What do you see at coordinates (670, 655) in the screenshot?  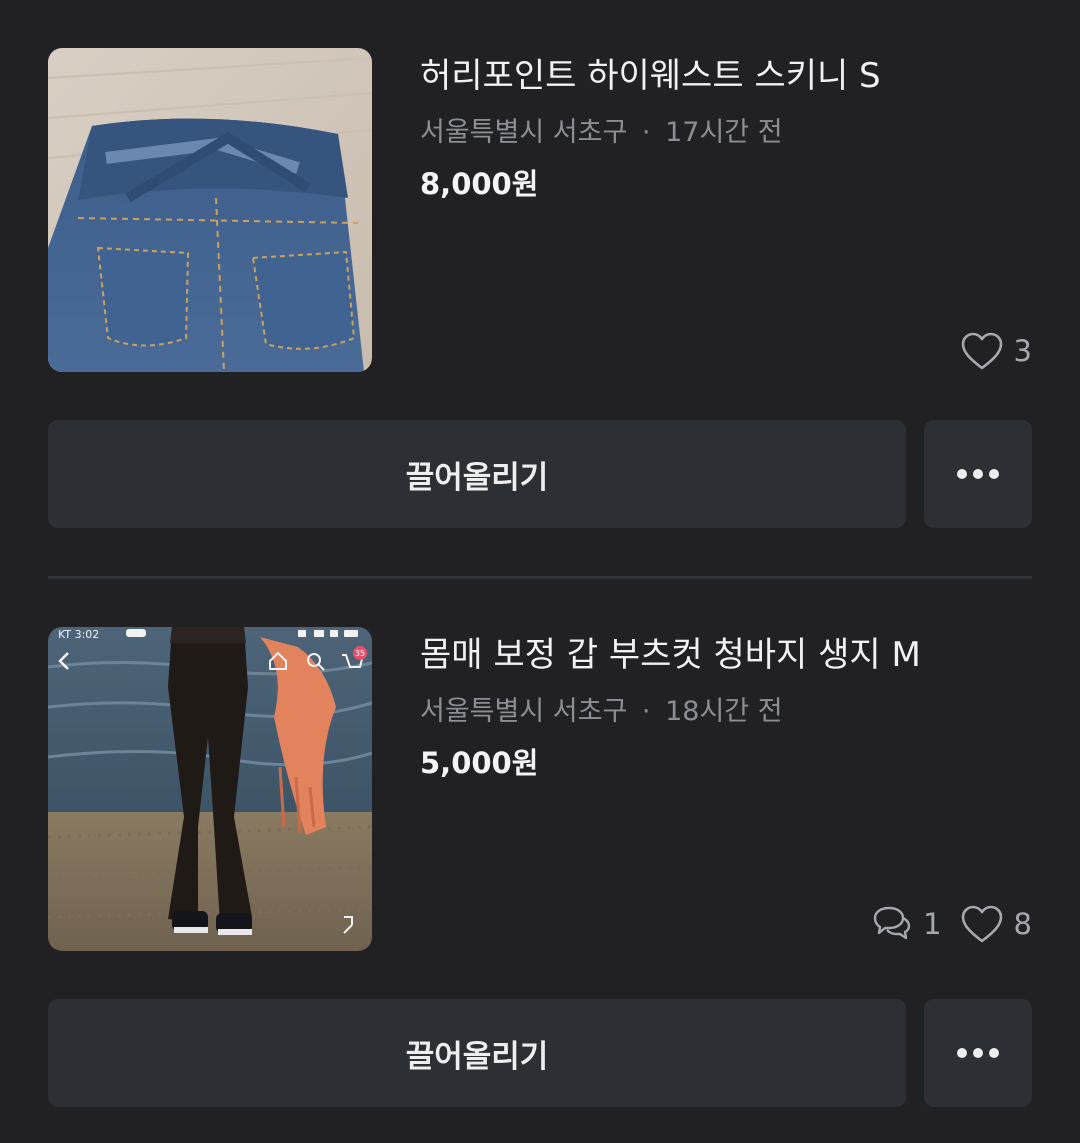 I see `product-title: 몸매 보정 갑 부츠컷 청바지 생지 M` at bounding box center [670, 655].